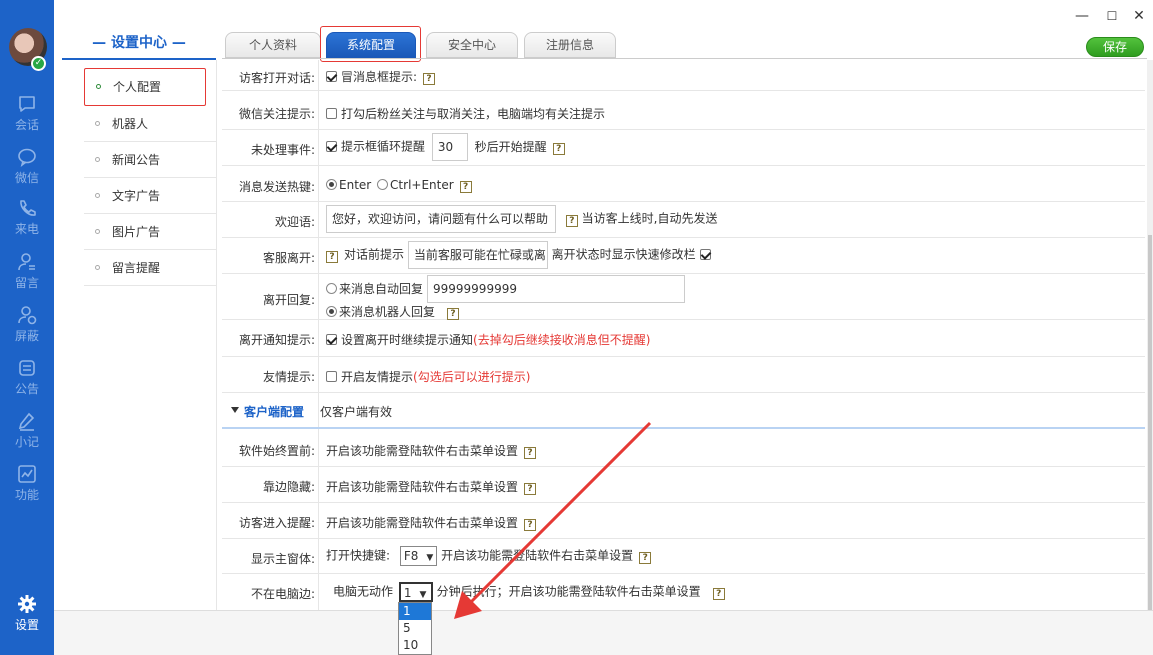  Describe the element at coordinates (415, 611) in the screenshot. I see `dropdown-option: 1` at that location.